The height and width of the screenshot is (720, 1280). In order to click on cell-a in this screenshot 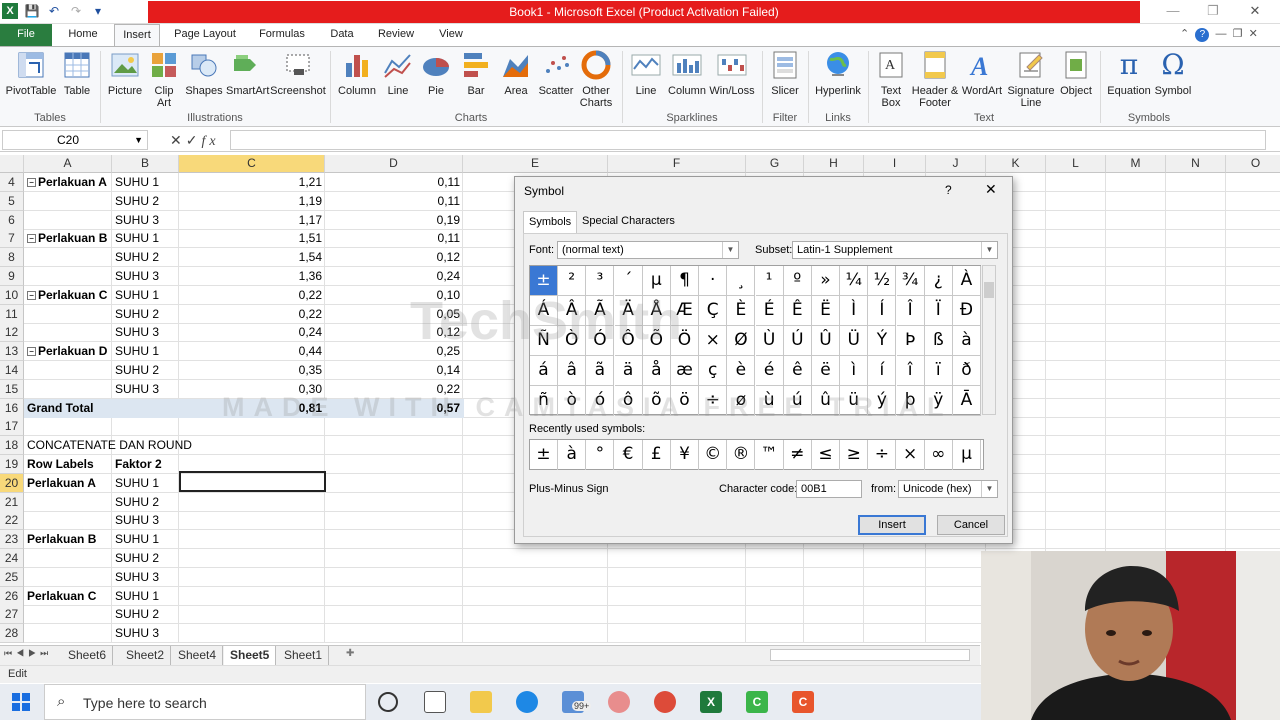, I will do `click(68, 614)`.